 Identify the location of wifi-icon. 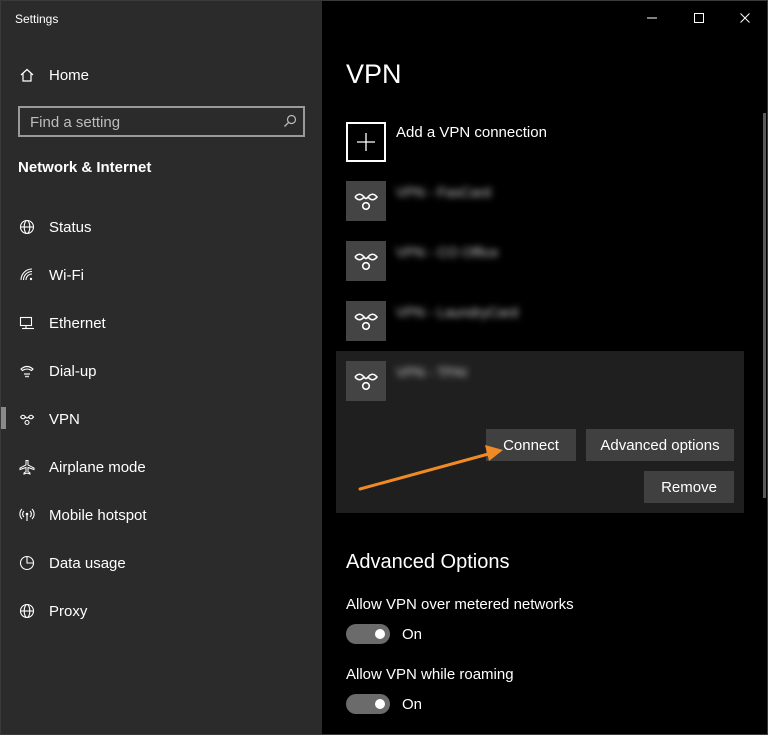
(27, 275).